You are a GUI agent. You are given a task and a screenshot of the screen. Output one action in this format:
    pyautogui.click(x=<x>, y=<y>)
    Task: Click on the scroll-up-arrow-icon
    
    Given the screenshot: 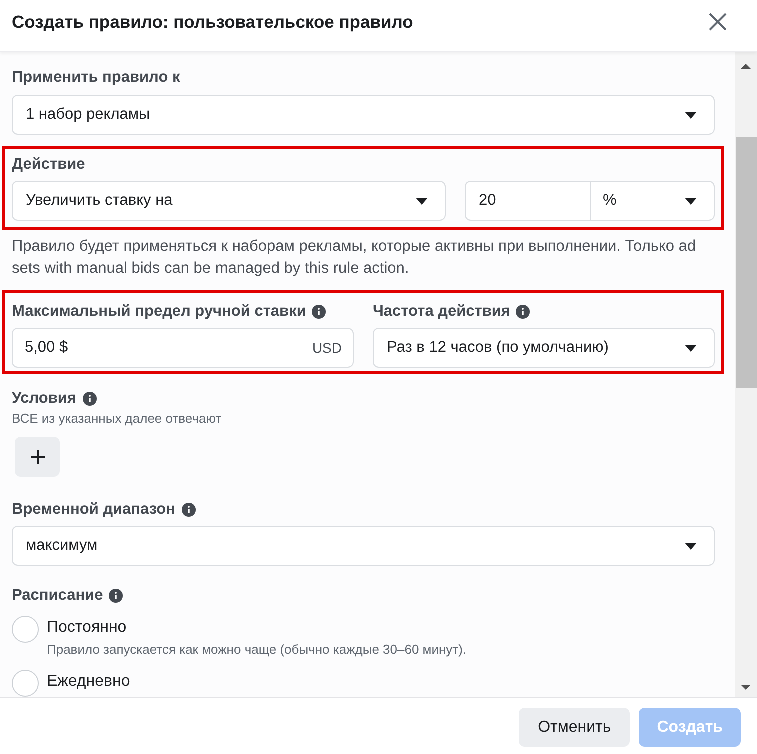 What is the action you would take?
    pyautogui.click(x=746, y=66)
    